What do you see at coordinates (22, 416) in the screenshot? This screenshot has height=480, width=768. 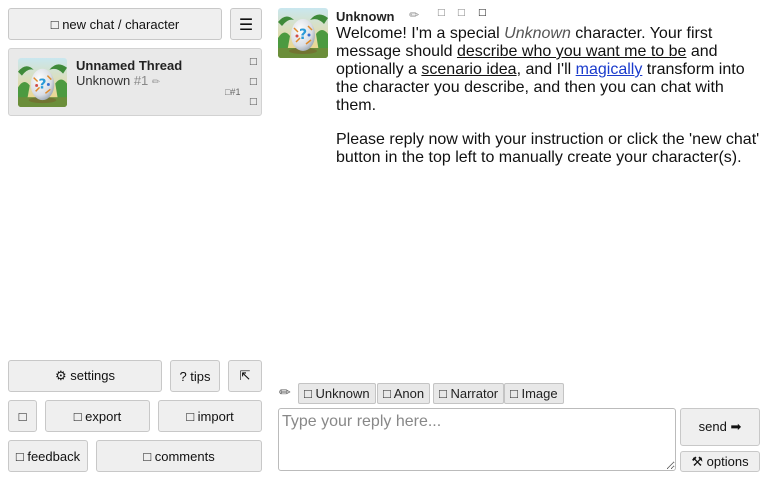 I see `theme-toggle-button: □` at bounding box center [22, 416].